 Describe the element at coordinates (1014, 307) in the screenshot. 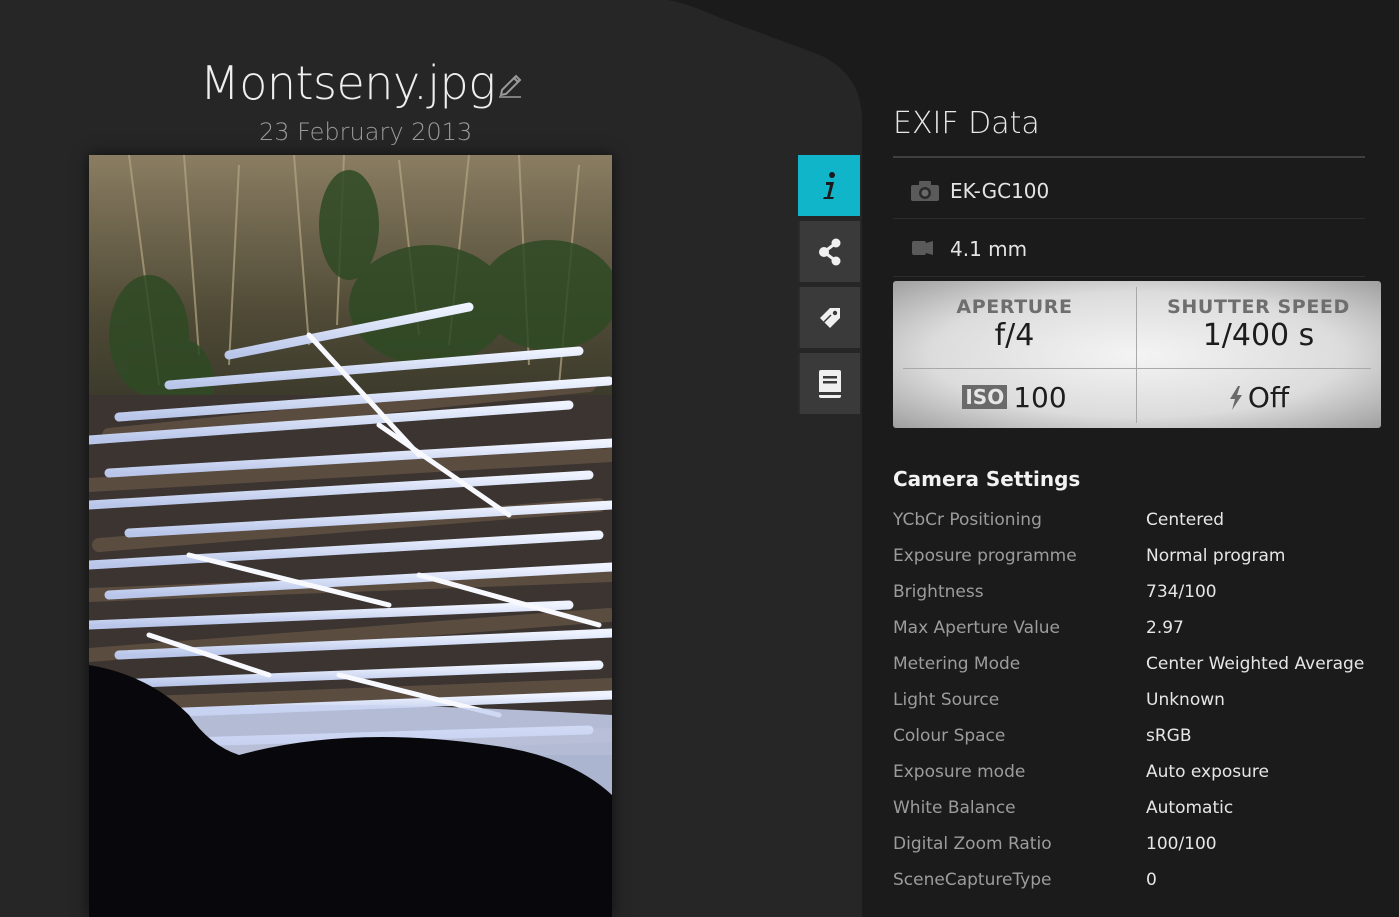

I see `aperture-label: APERTURE` at that location.